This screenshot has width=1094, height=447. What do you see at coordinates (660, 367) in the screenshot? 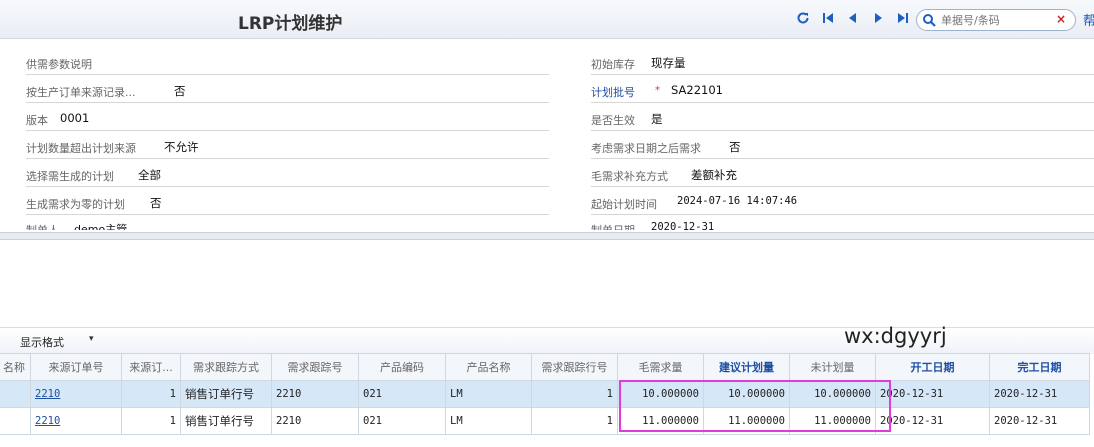
I see `column-header: 毛需求量` at bounding box center [660, 367].